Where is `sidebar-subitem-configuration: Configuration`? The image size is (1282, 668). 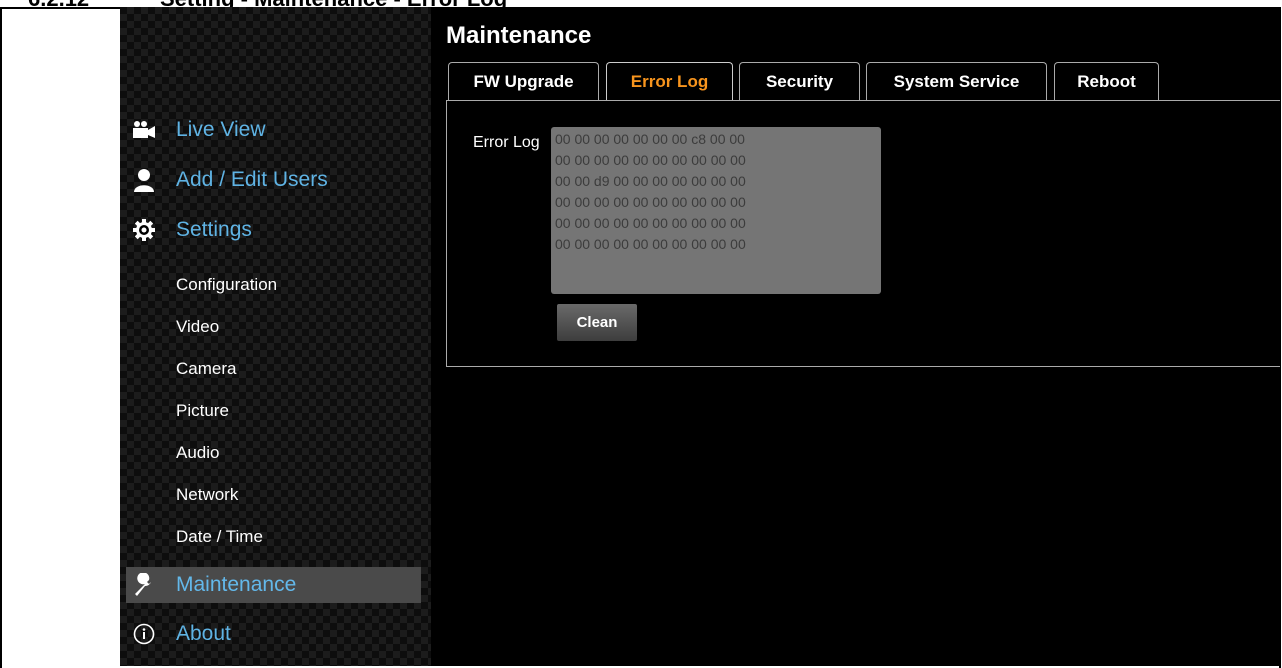 sidebar-subitem-configuration: Configuration is located at coordinates (226, 285).